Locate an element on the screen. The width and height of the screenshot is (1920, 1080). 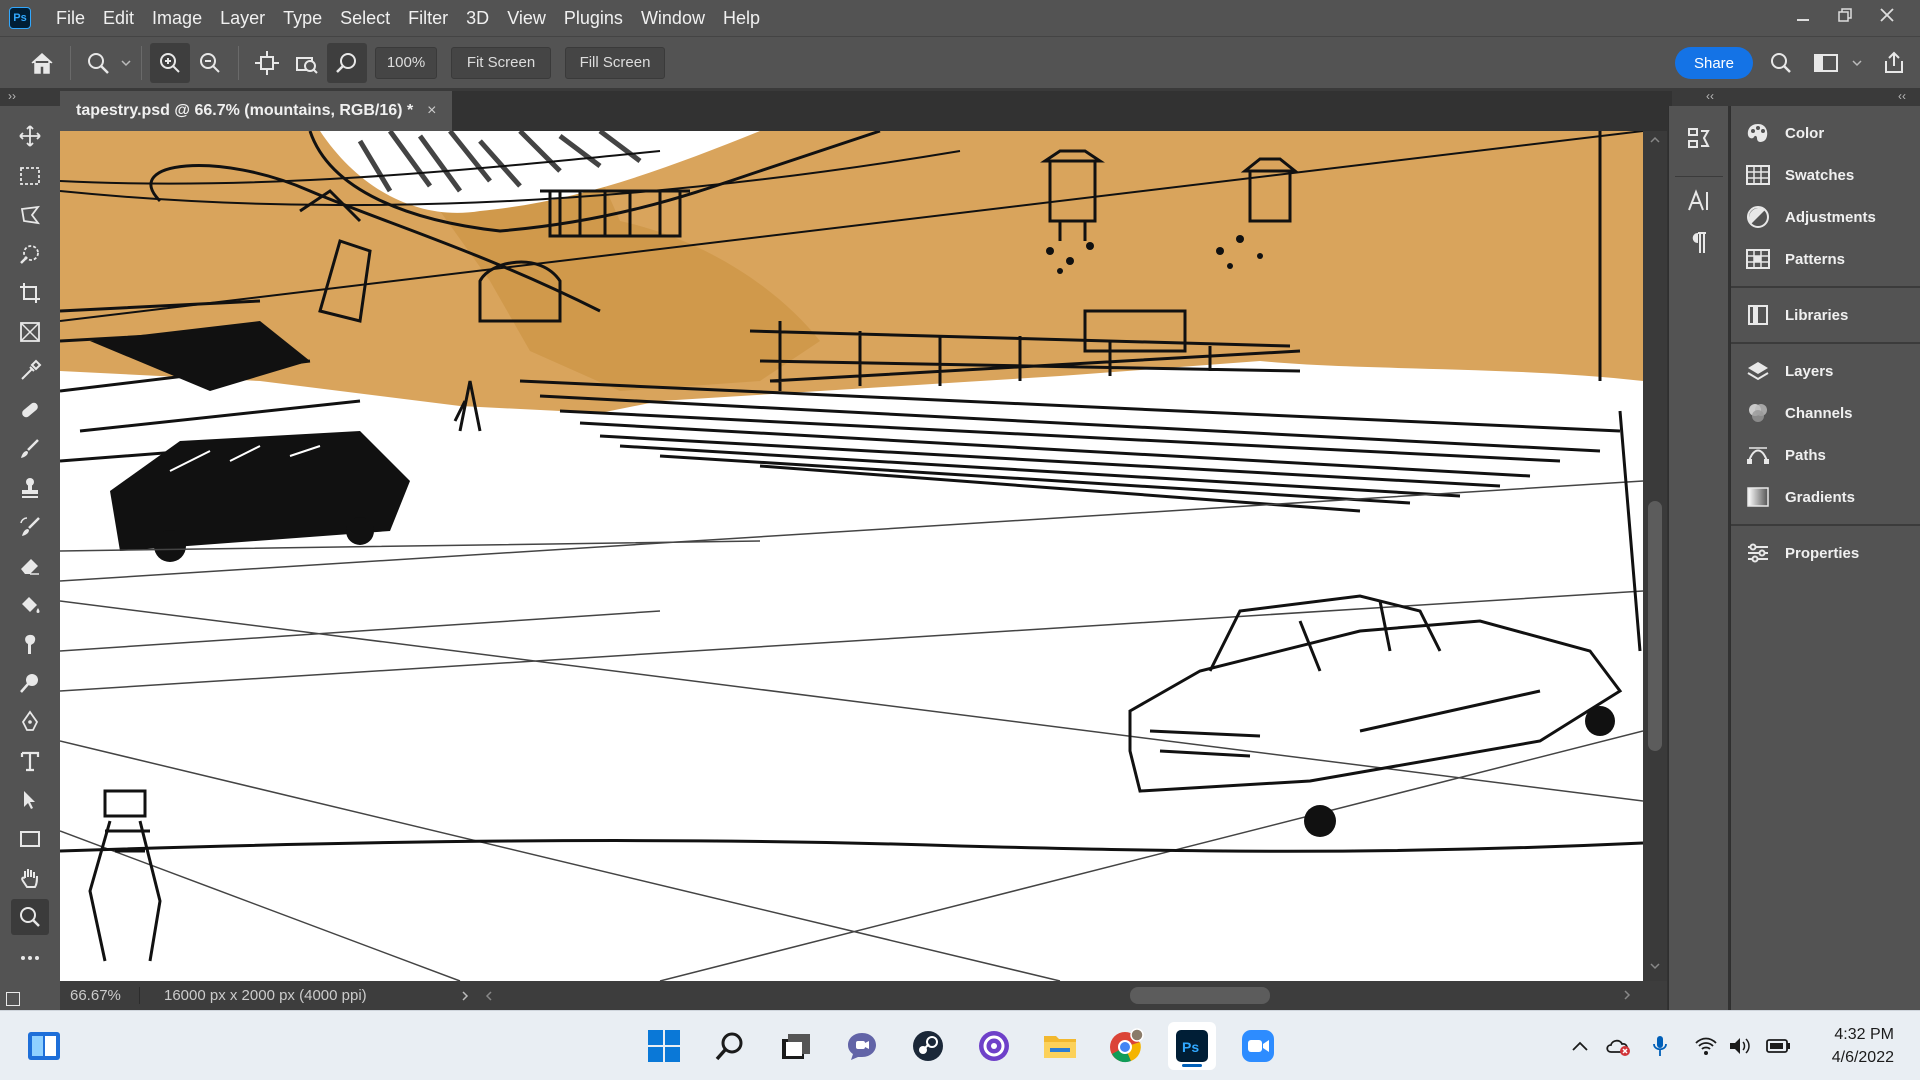
wifi-status is located at coordinates (1706, 1046).